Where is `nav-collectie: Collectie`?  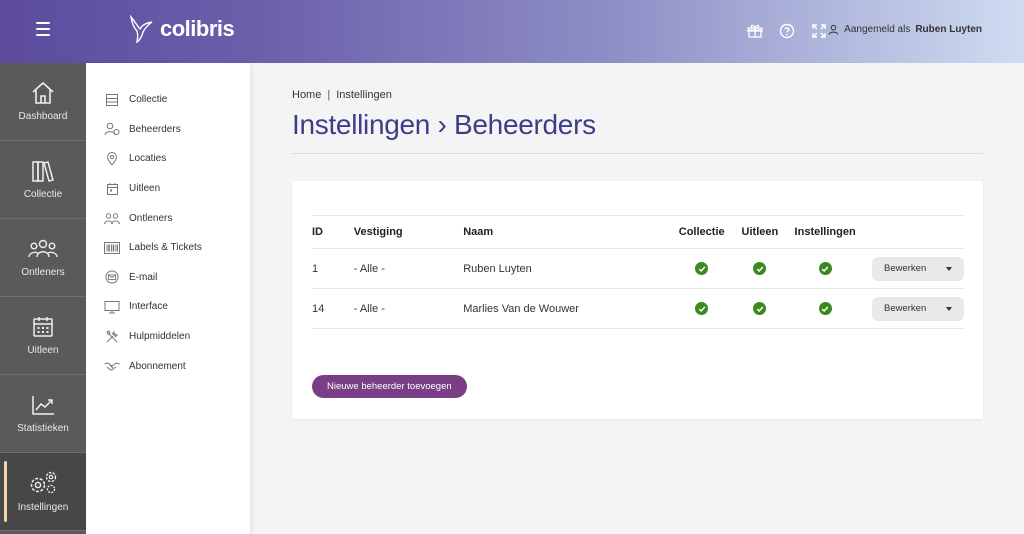
nav-collectie: Collectie is located at coordinates (43, 180).